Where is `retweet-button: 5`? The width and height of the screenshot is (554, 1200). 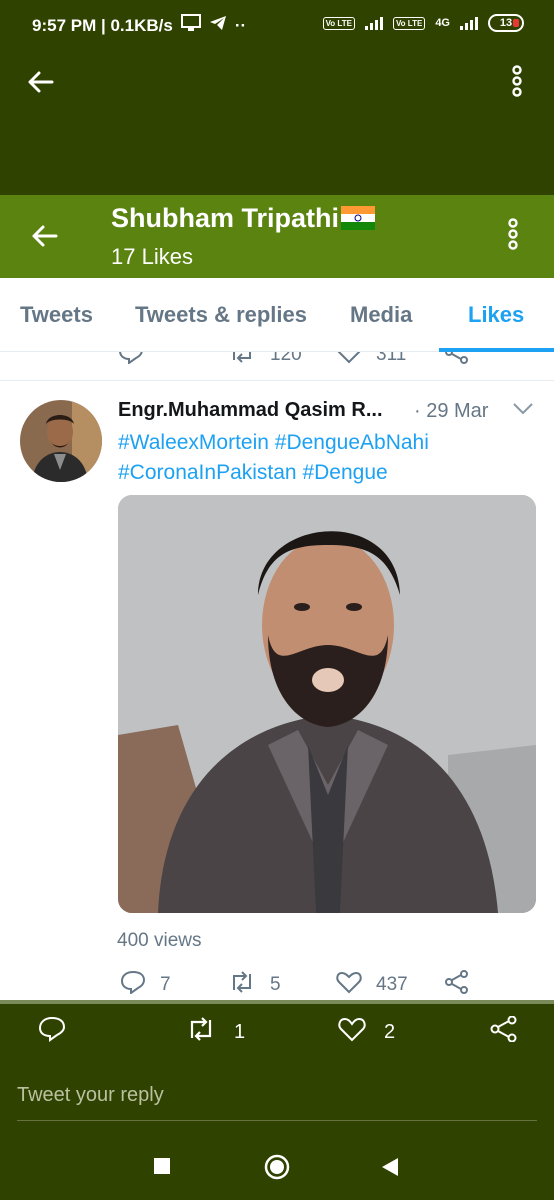 retweet-button: 5 is located at coordinates (254, 985).